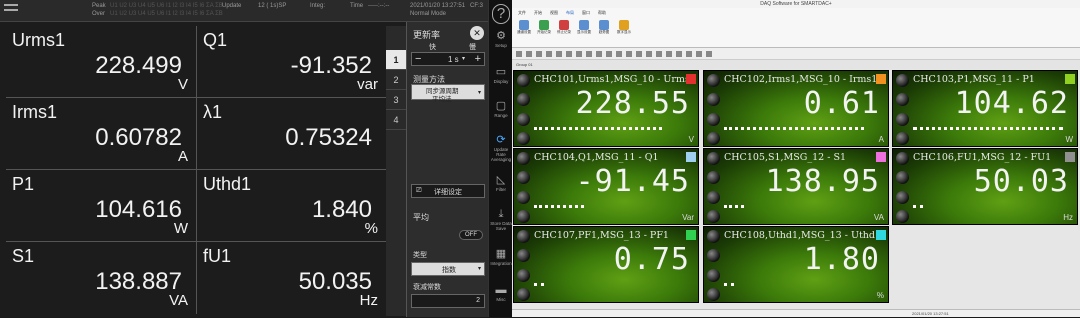  Describe the element at coordinates (501, 293) in the screenshot. I see `misc-button: ▬ Misc` at that location.